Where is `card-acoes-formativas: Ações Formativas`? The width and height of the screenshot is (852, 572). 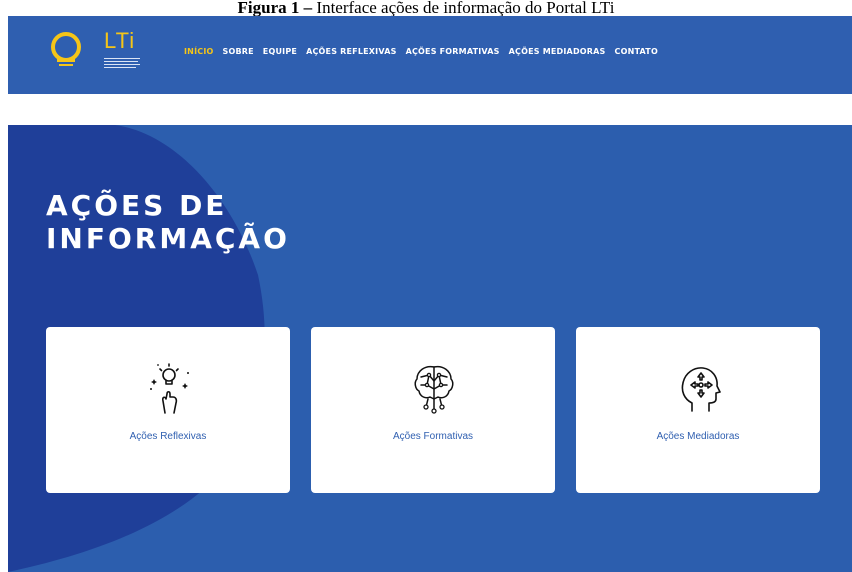 card-acoes-formativas: Ações Formativas is located at coordinates (433, 410).